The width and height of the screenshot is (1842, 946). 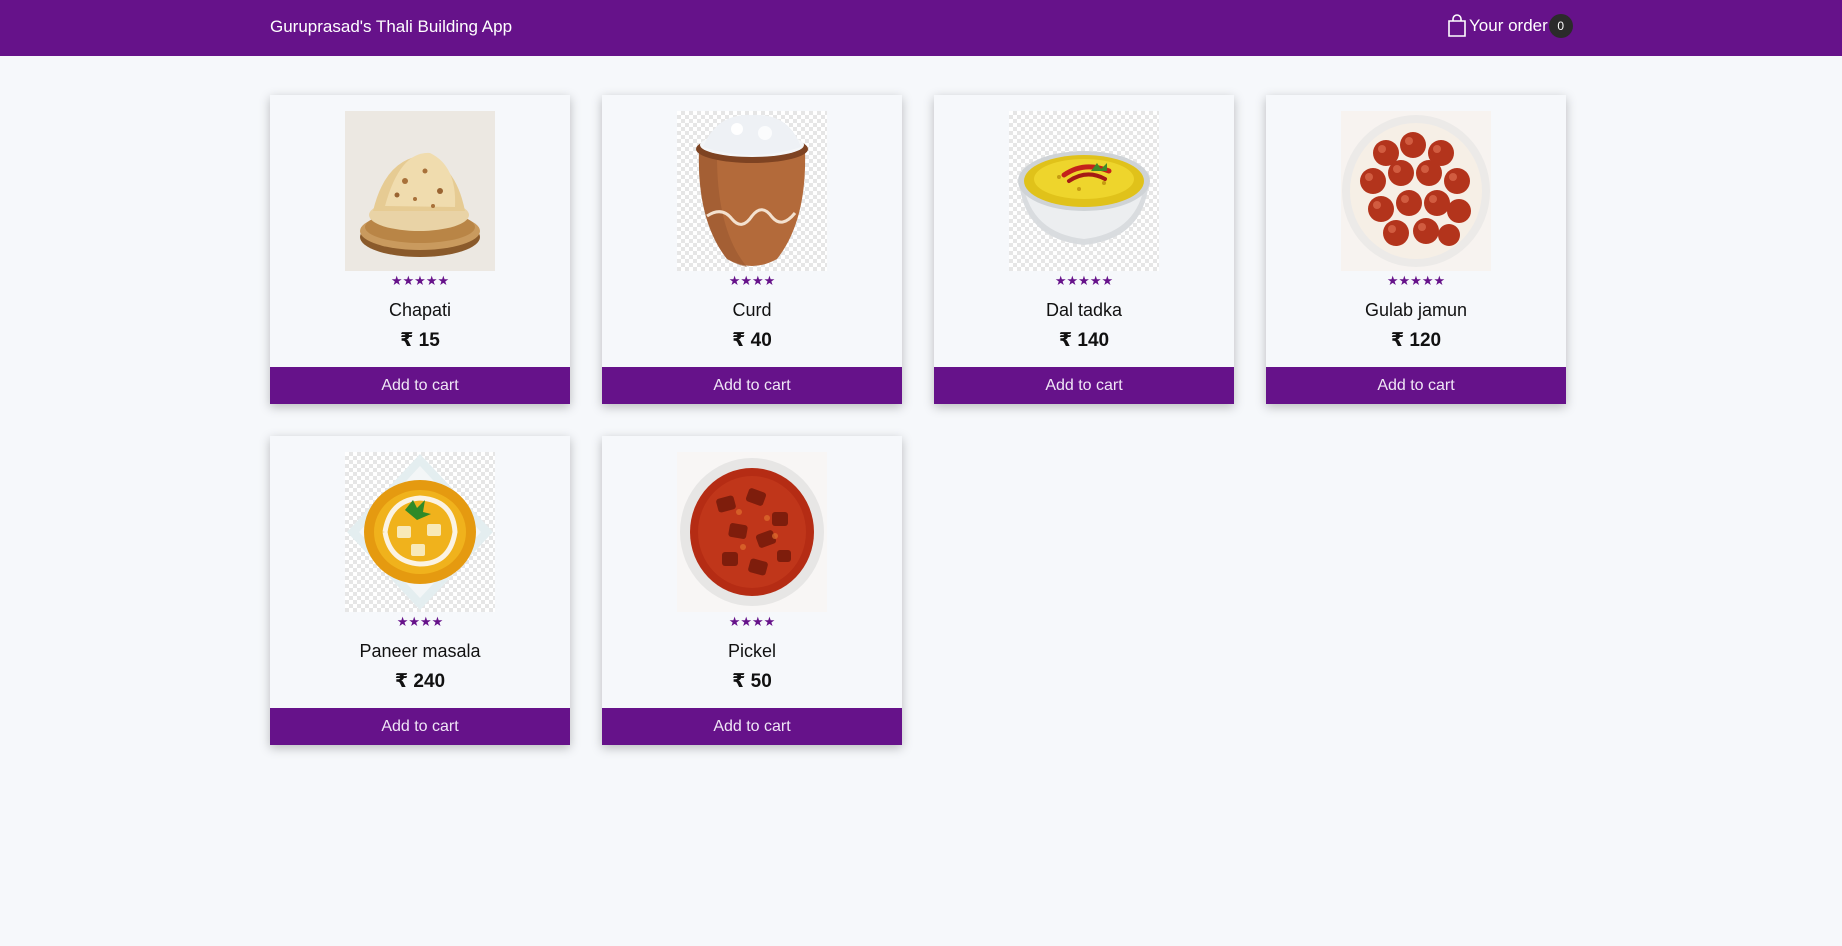 I want to click on product-card: ★★★★★ Gulab jamun ₹ 120 Add to cart, so click(x=1416, y=249).